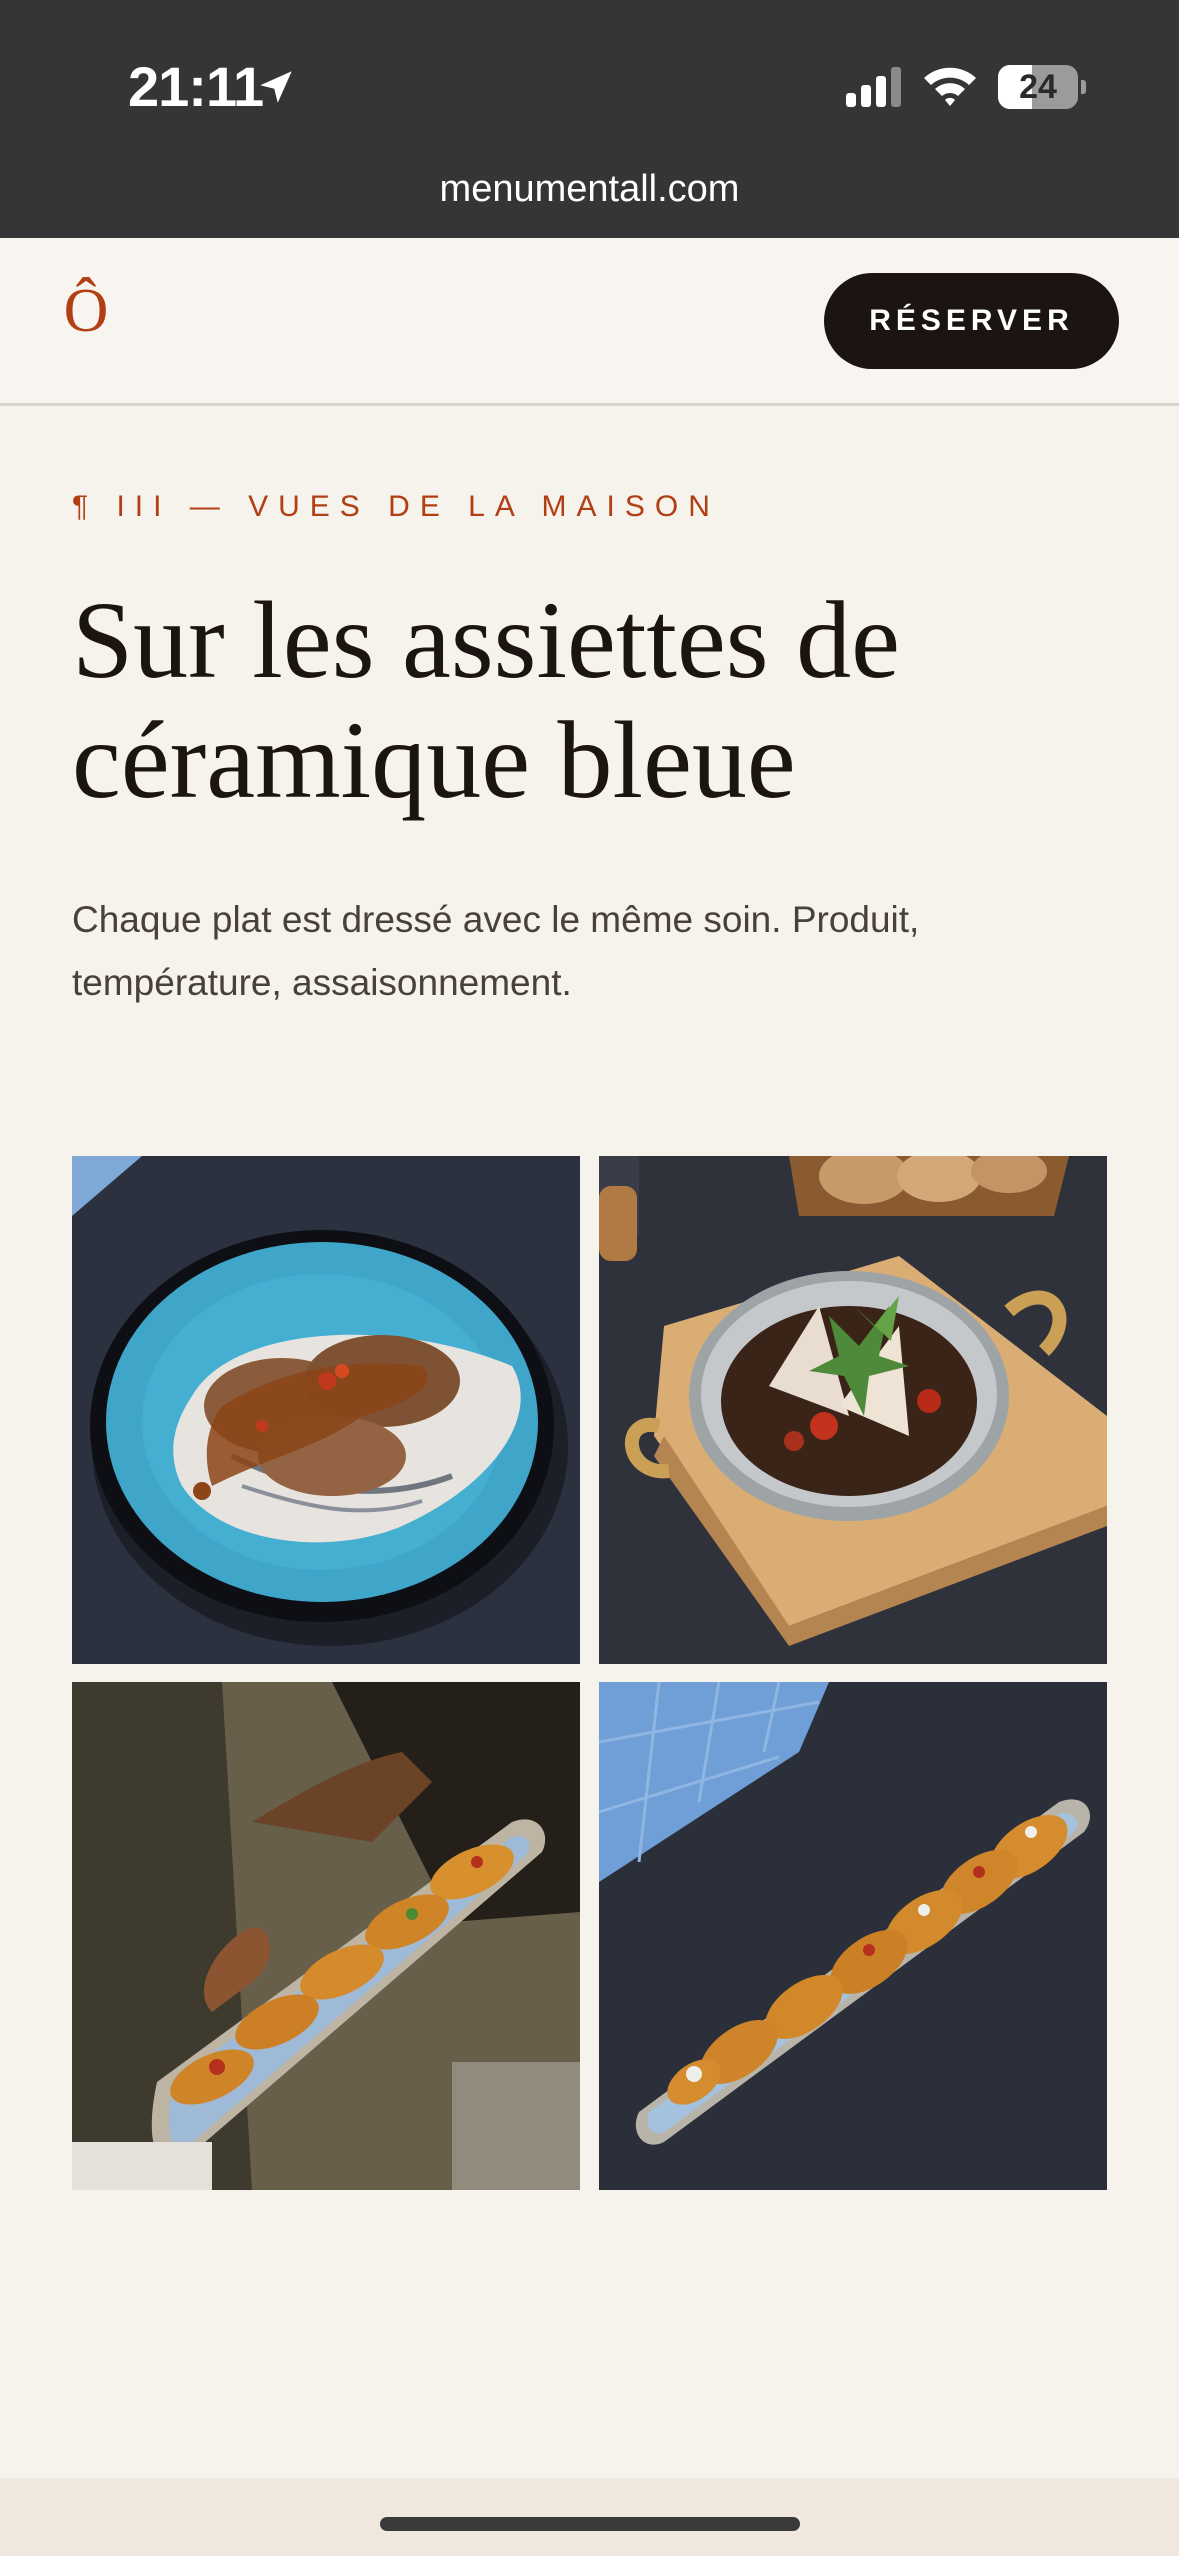 This screenshot has height=2556, width=1179. I want to click on dish-photo-copper-pan, so click(853, 1410).